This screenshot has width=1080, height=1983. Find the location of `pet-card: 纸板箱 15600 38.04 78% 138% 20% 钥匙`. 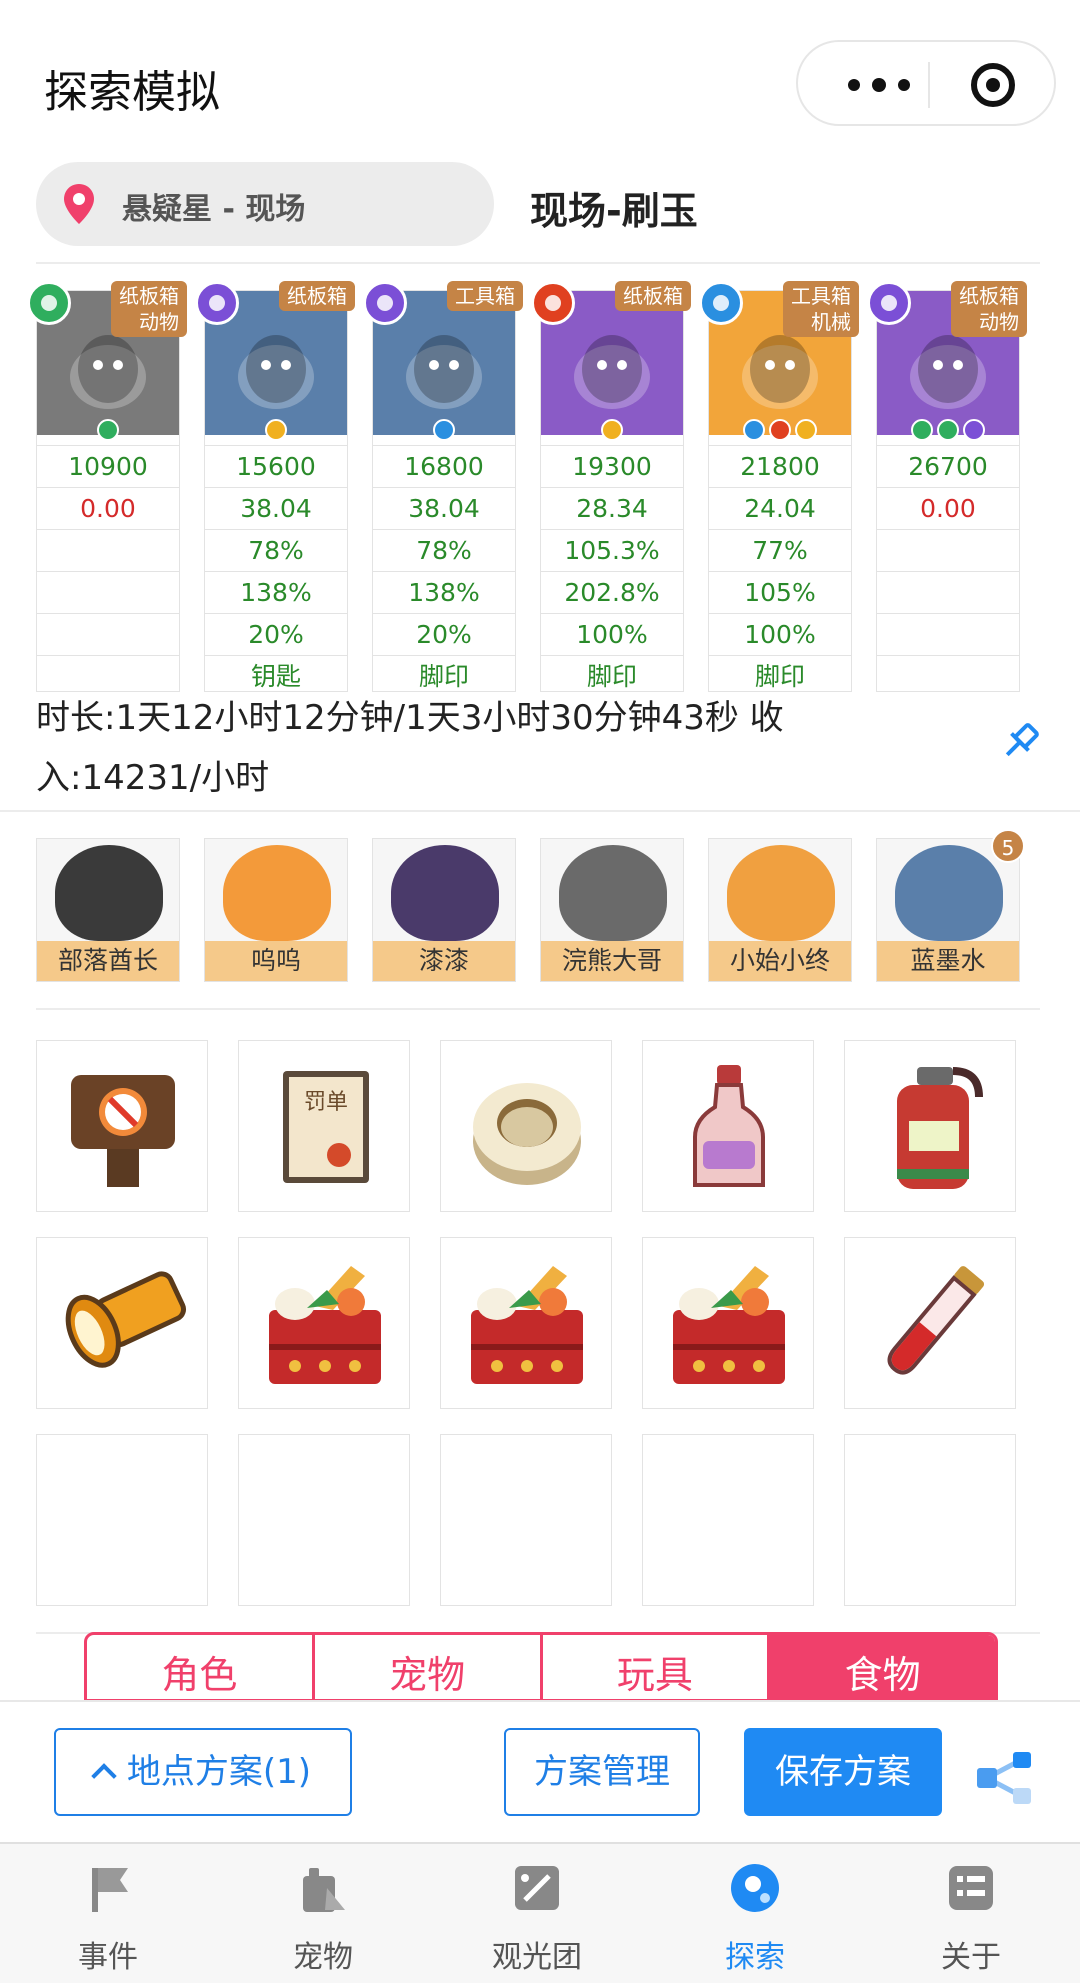

pet-card: 纸板箱 15600 38.04 78% 138% 20% 钥匙 is located at coordinates (275, 486).